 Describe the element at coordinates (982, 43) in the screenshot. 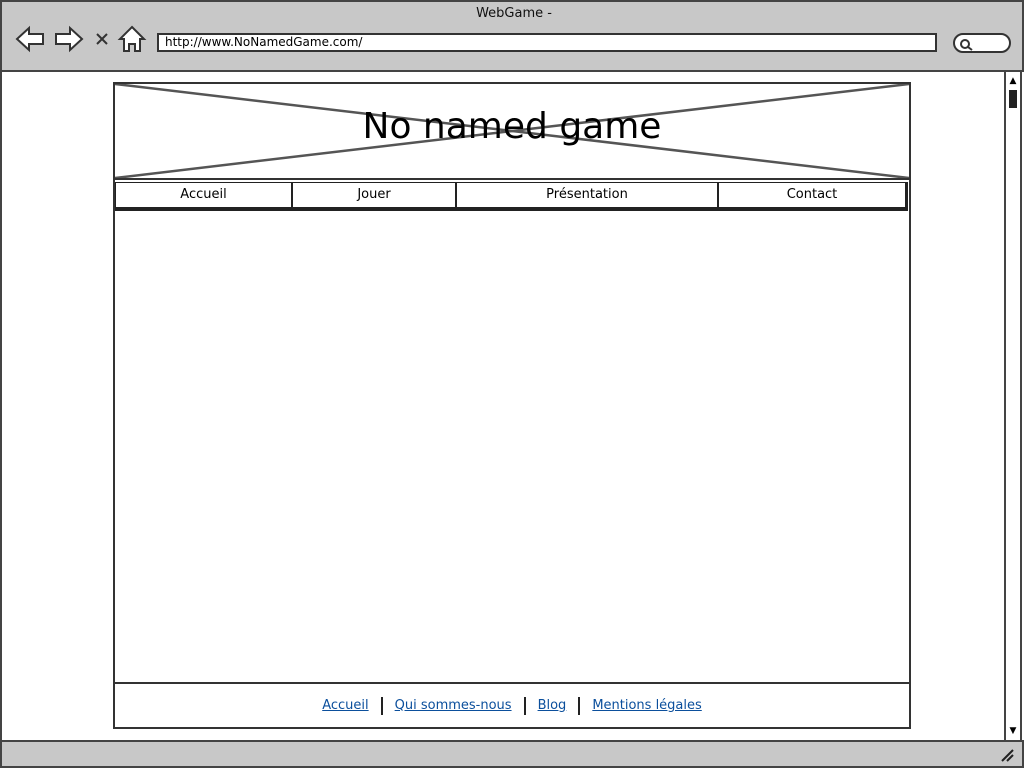

I see `search-box` at that location.